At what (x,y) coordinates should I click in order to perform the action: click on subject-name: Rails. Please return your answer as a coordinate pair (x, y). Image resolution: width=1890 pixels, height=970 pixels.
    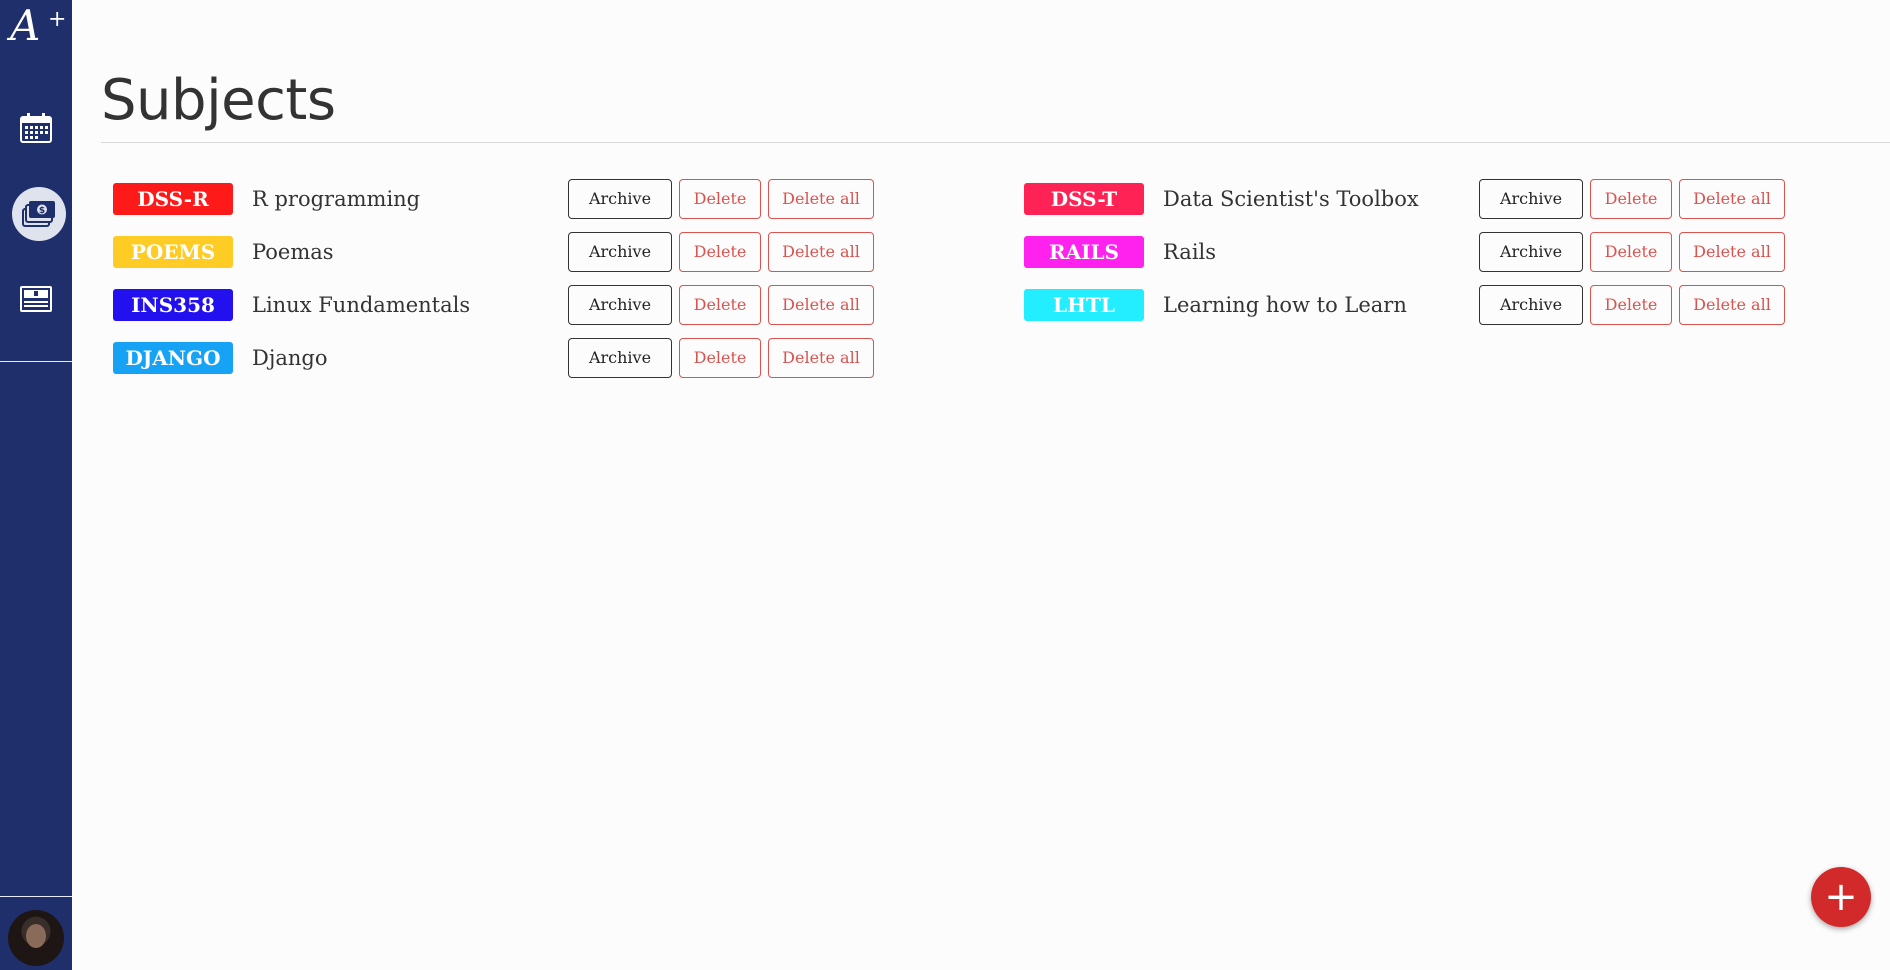
    Looking at the image, I should click on (1321, 252).